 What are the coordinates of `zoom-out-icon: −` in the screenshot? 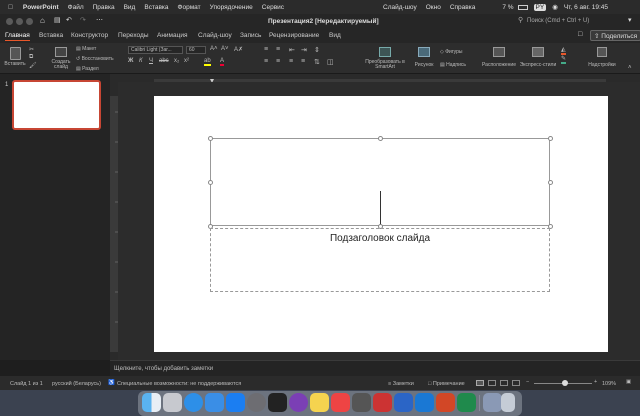 It's located at (527, 382).